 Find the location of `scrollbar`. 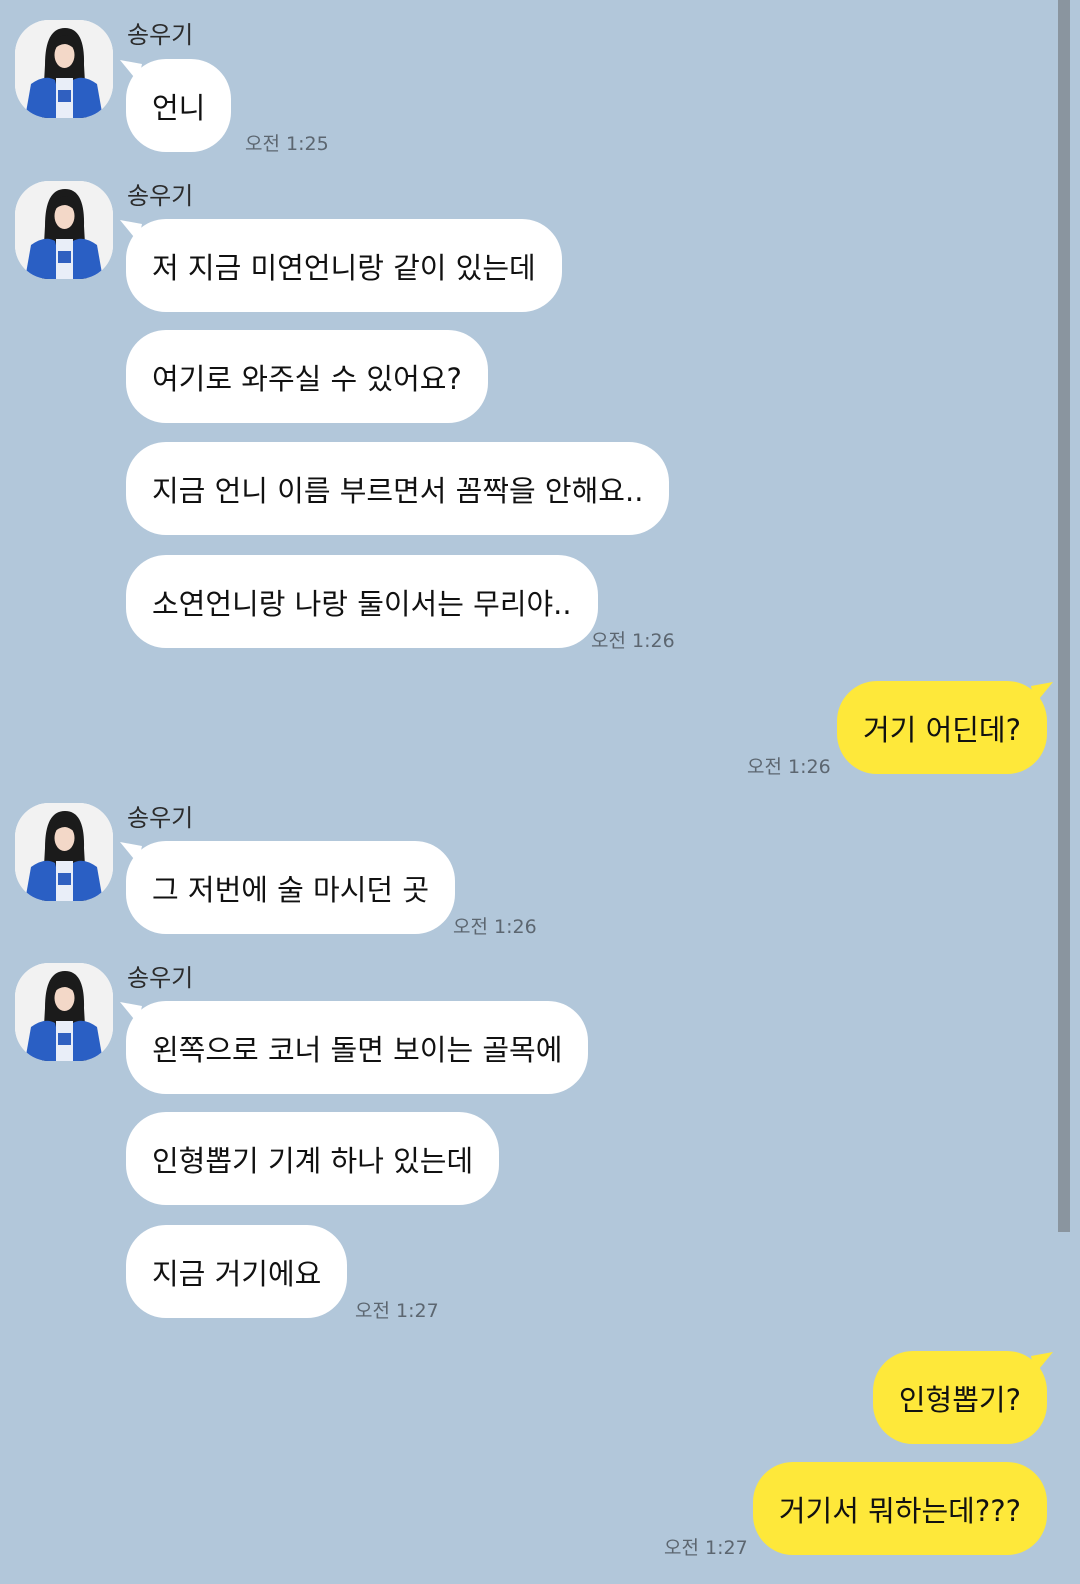

scrollbar is located at coordinates (1064, 616).